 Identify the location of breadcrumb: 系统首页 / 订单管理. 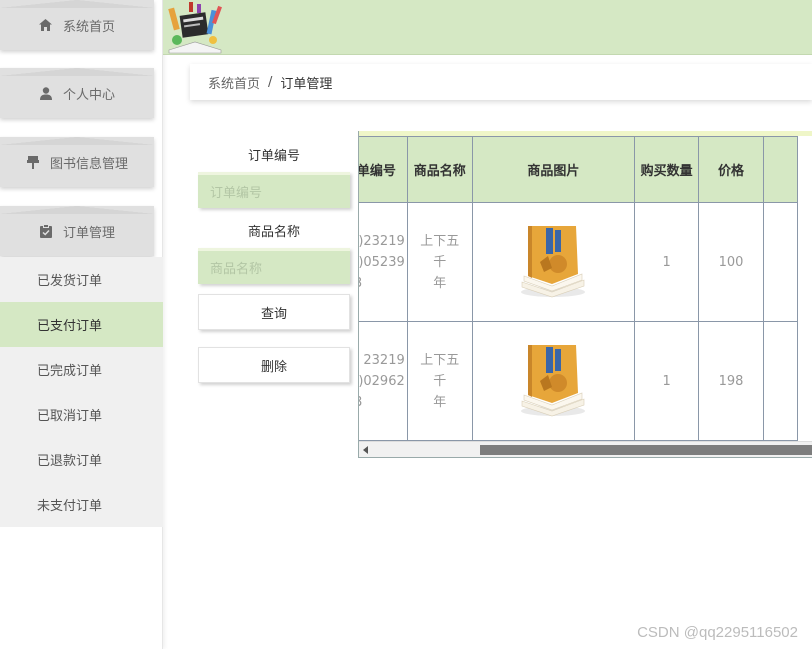
(501, 82).